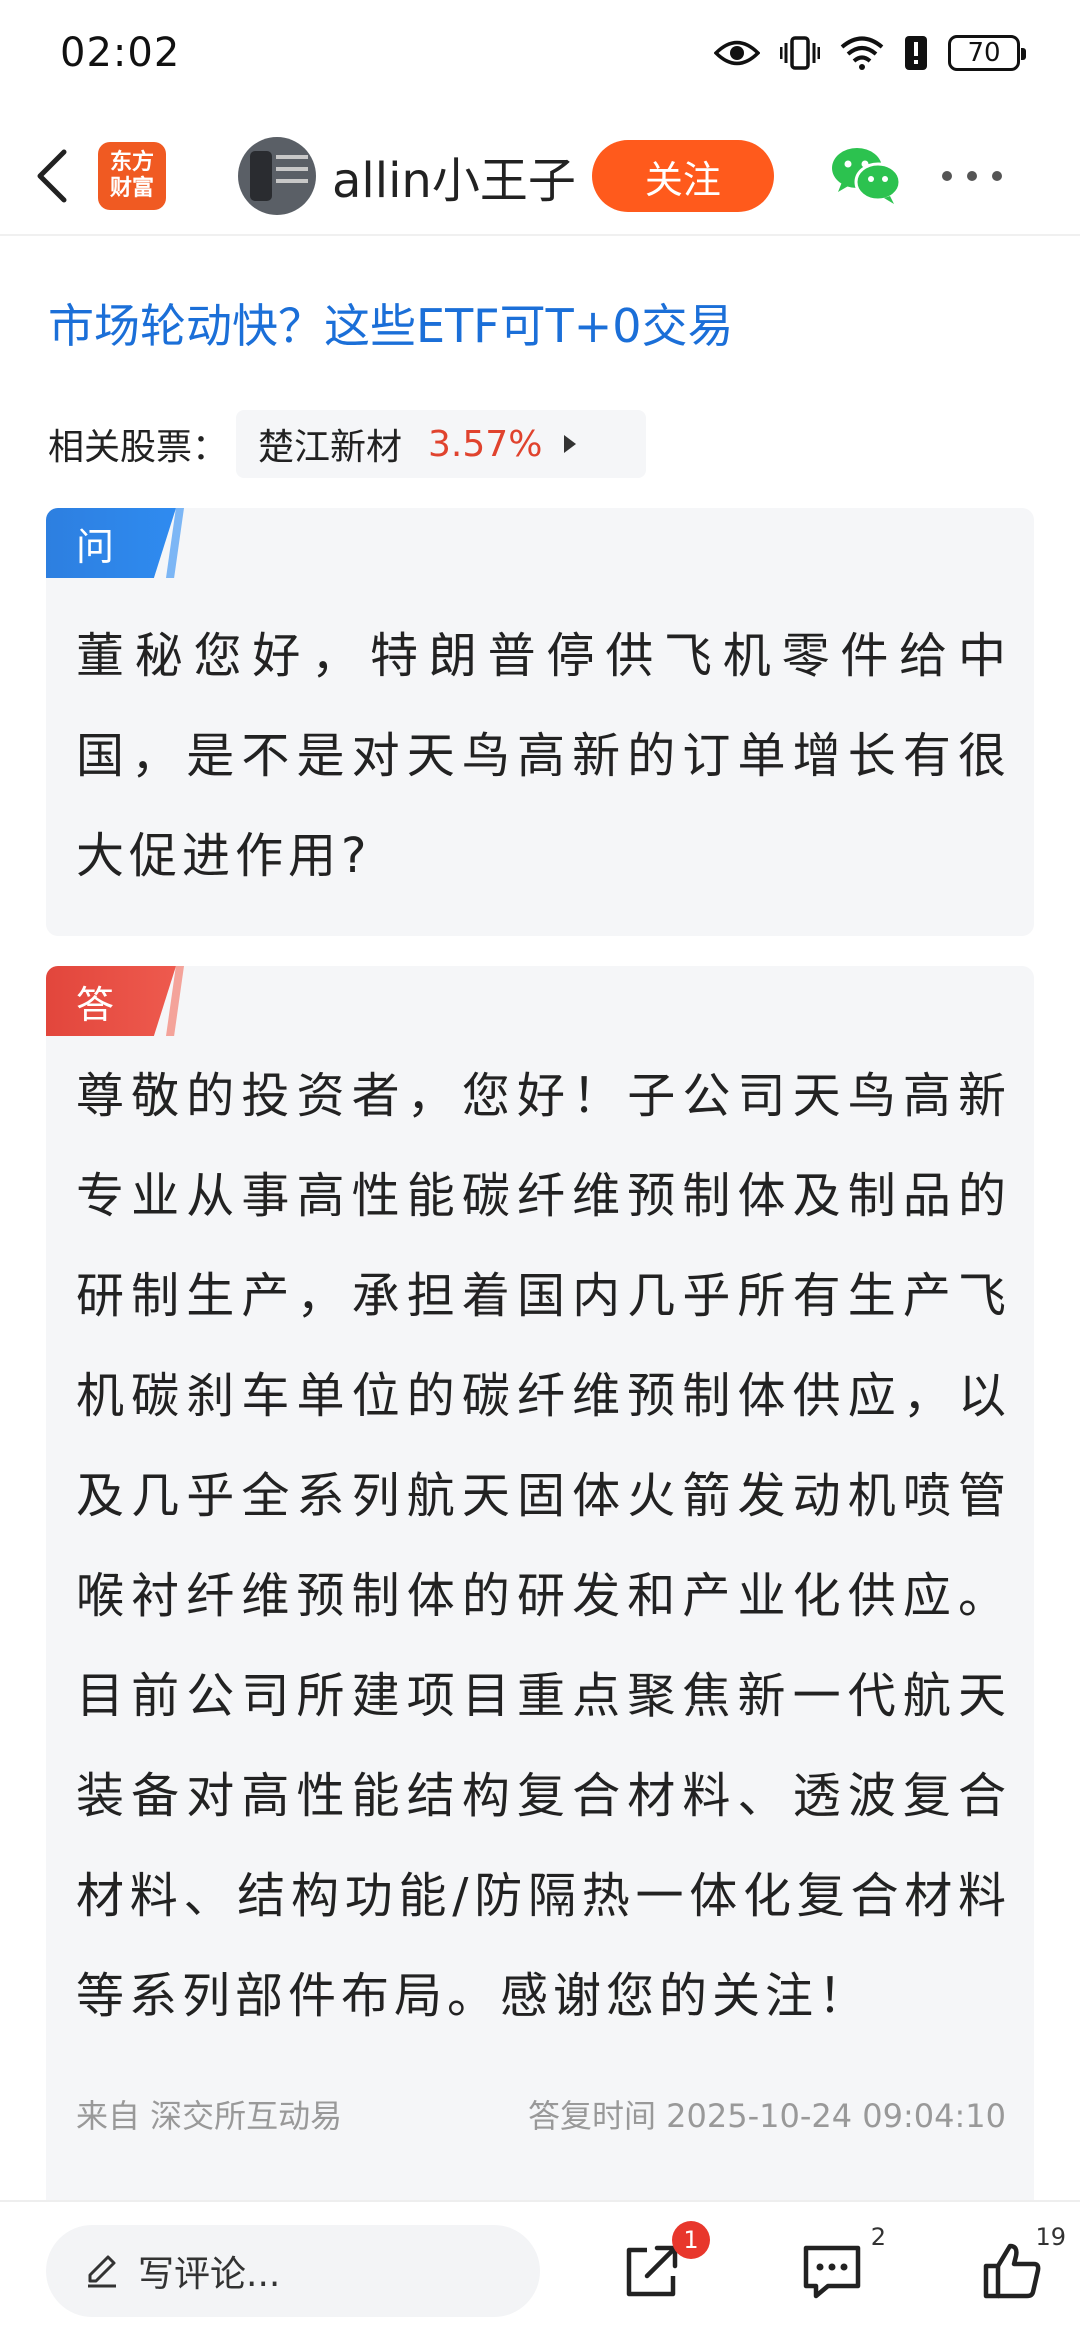 The width and height of the screenshot is (1080, 2340). Describe the element at coordinates (131, 188) in the screenshot. I see `brand-logo-line2: 财富` at that location.